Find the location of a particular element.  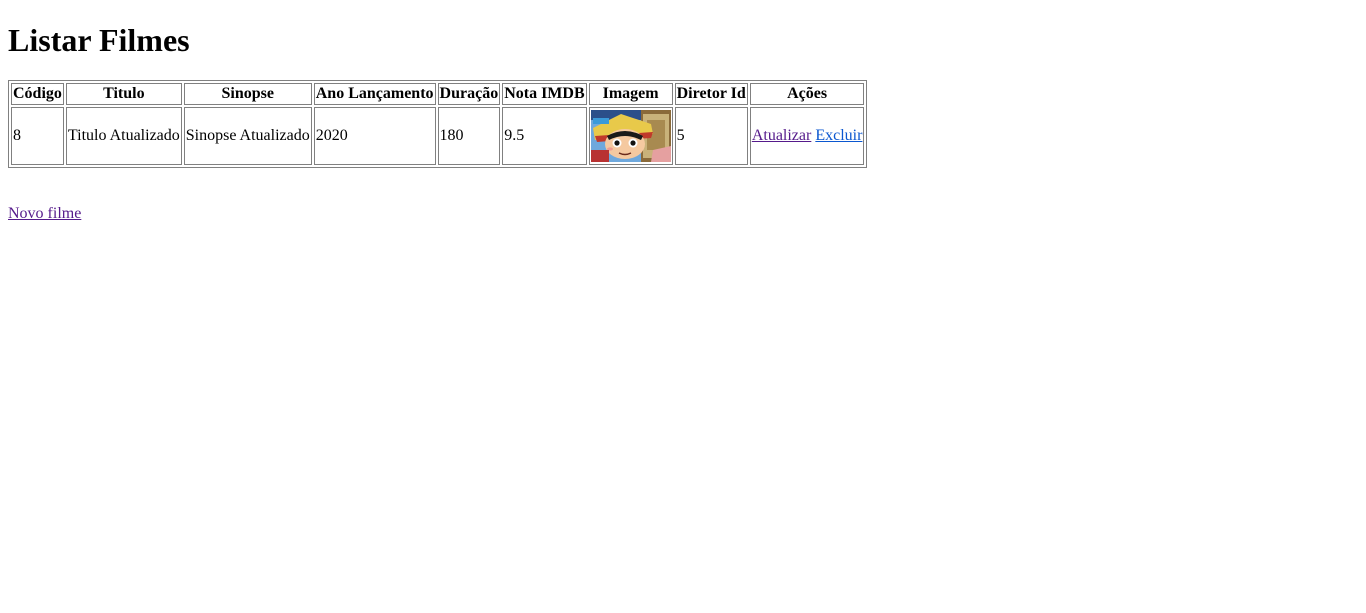

header-titulo: Titulo is located at coordinates (123, 94).